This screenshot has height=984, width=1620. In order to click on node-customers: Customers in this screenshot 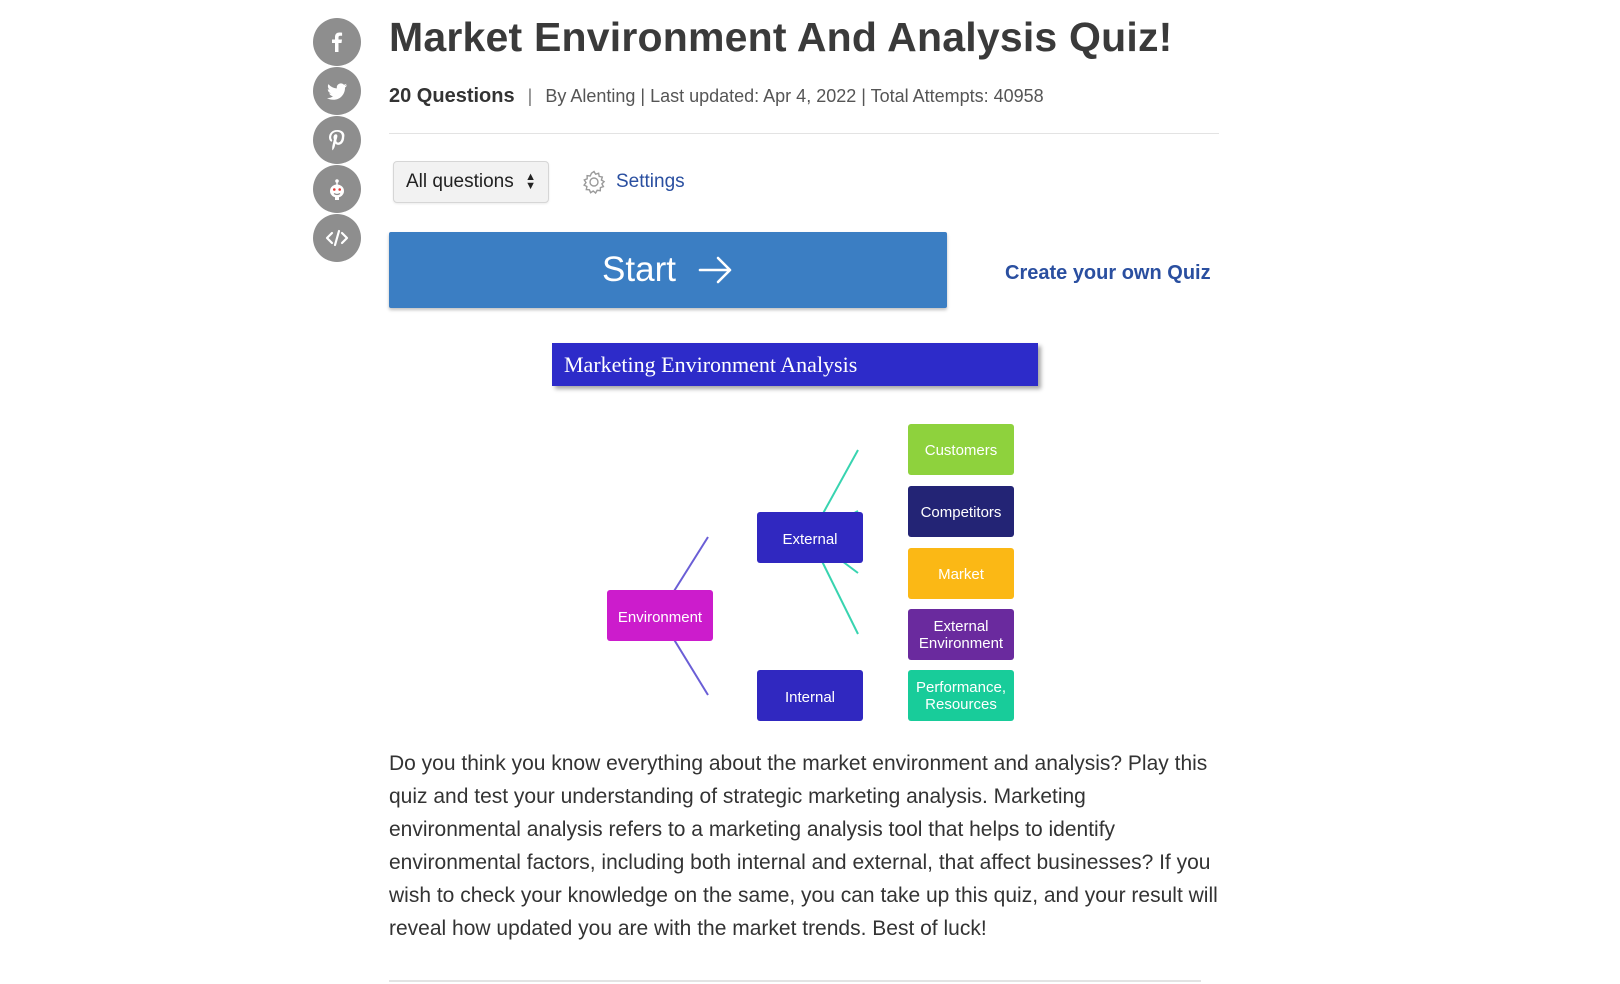, I will do `click(961, 449)`.